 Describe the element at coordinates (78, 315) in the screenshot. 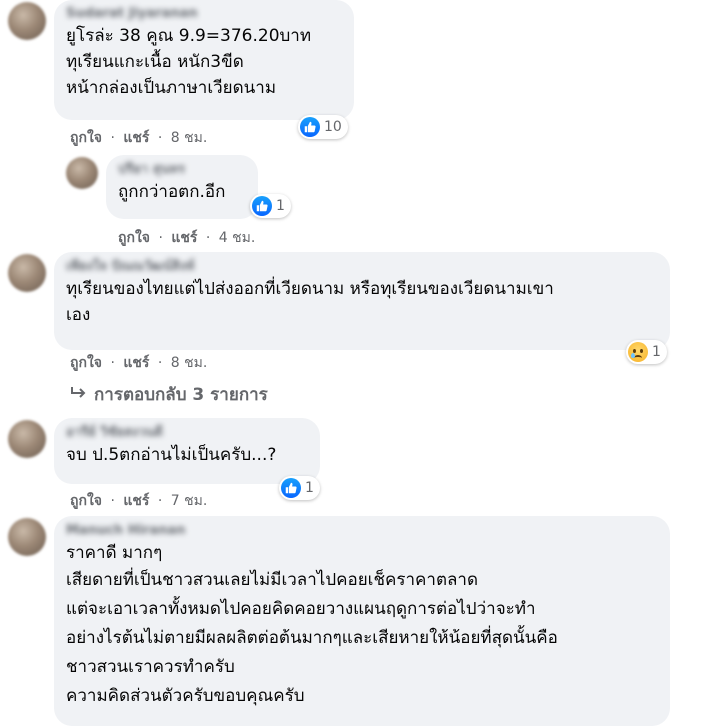

I see `comment-text-line: เอง` at that location.